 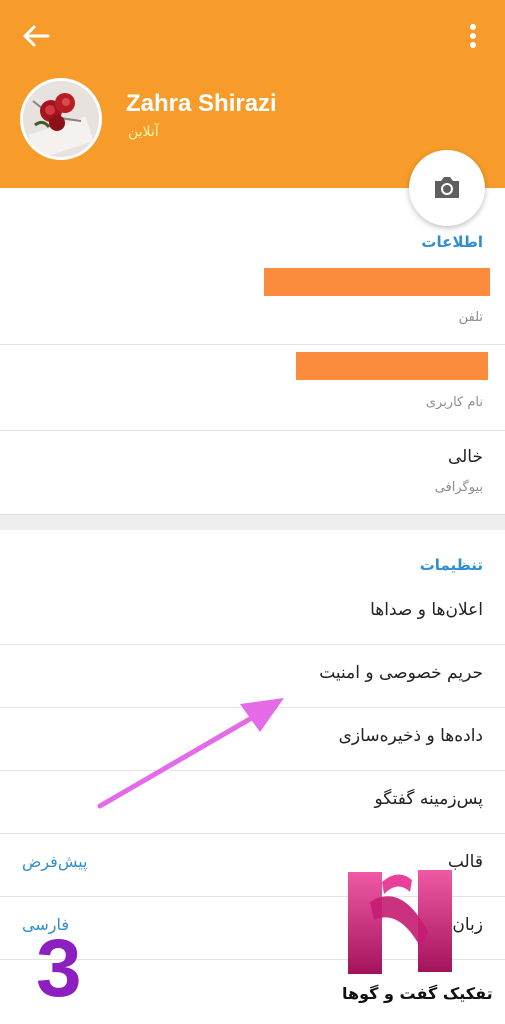 I want to click on arrow-left-icon, so click(x=36, y=36).